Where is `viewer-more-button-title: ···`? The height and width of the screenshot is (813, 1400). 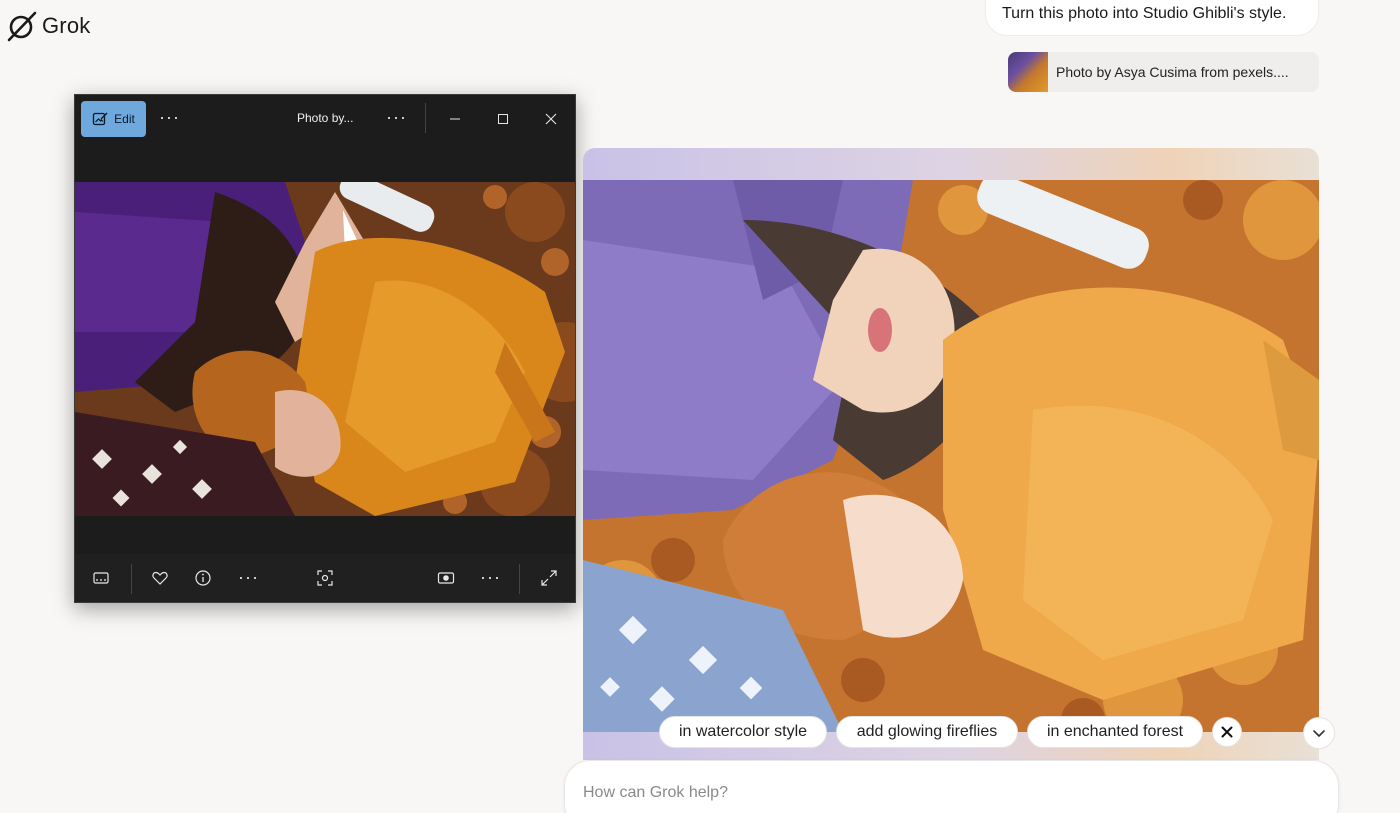 viewer-more-button-title: ··· is located at coordinates (396, 117).